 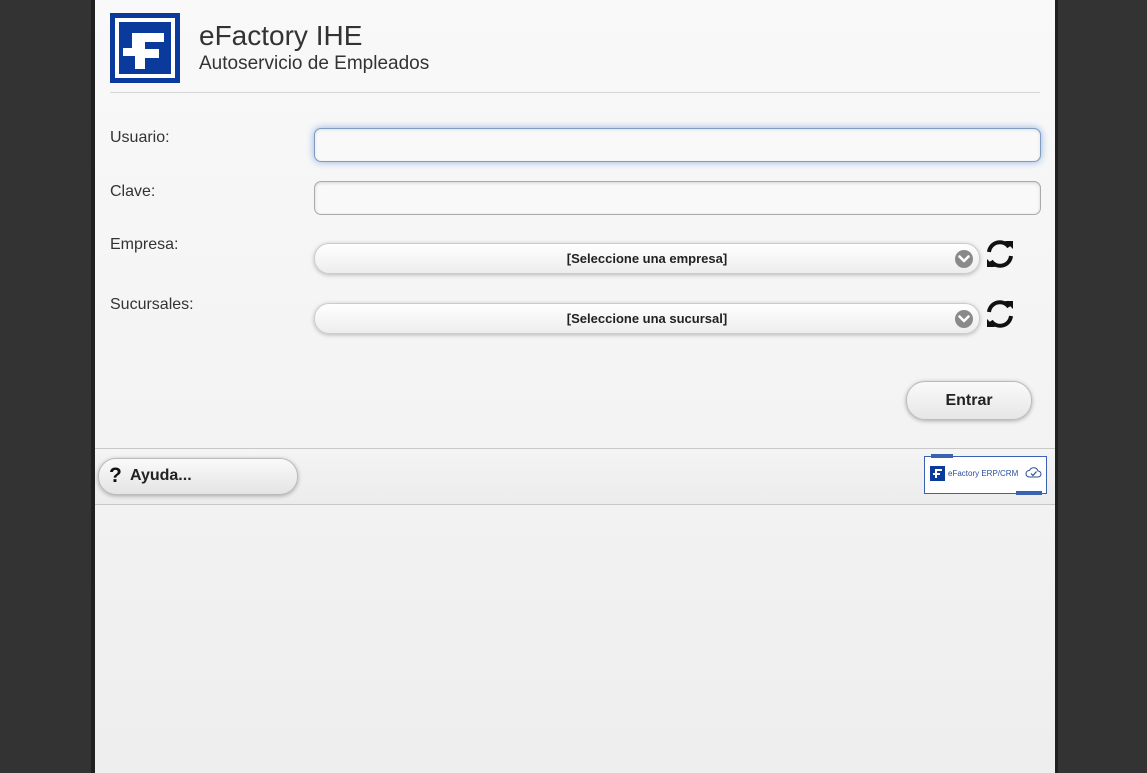 What do you see at coordinates (575, 476) in the screenshot?
I see `footer-bar: ? Ayuda... eFactory ERP/CRM` at bounding box center [575, 476].